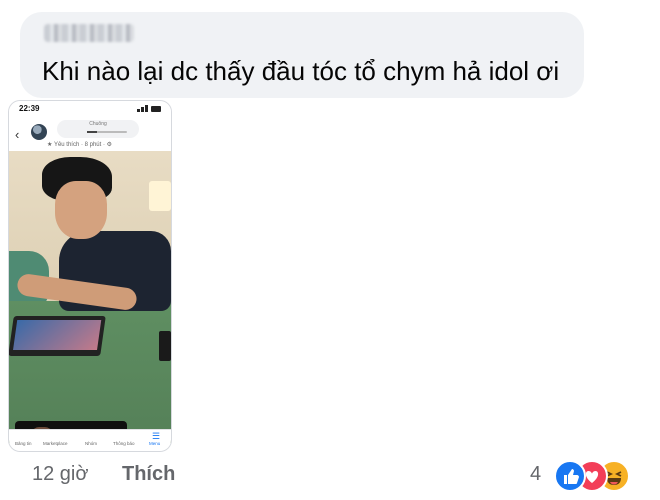 The width and height of the screenshot is (660, 500). I want to click on nav-notifications-label: Thông báo, so click(124, 443).